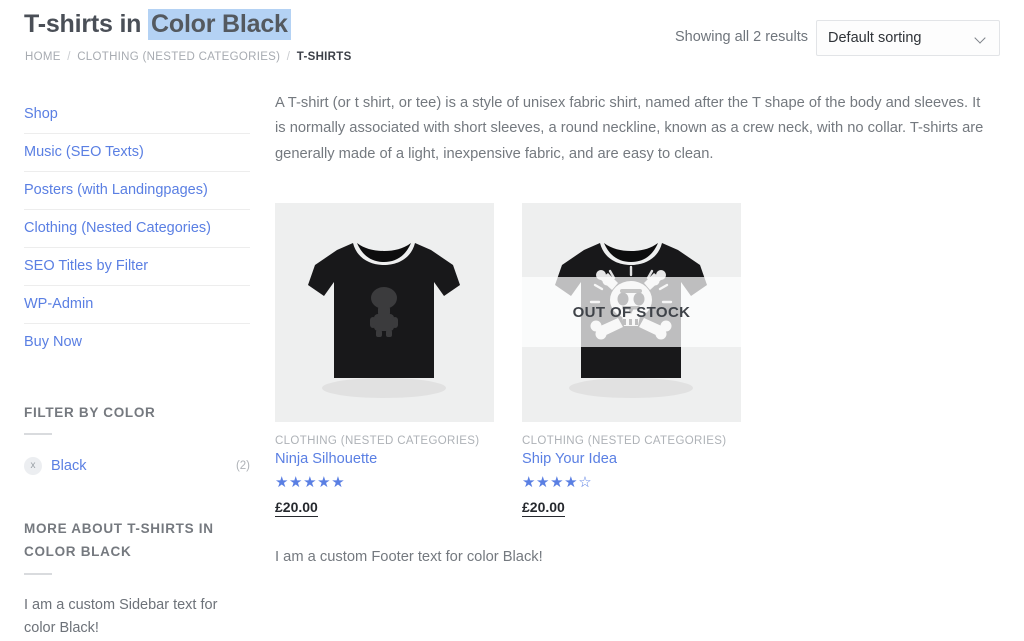 Image resolution: width=1024 pixels, height=641 pixels. What do you see at coordinates (53, 342) in the screenshot?
I see `sidebar-item-label: Buy Now` at bounding box center [53, 342].